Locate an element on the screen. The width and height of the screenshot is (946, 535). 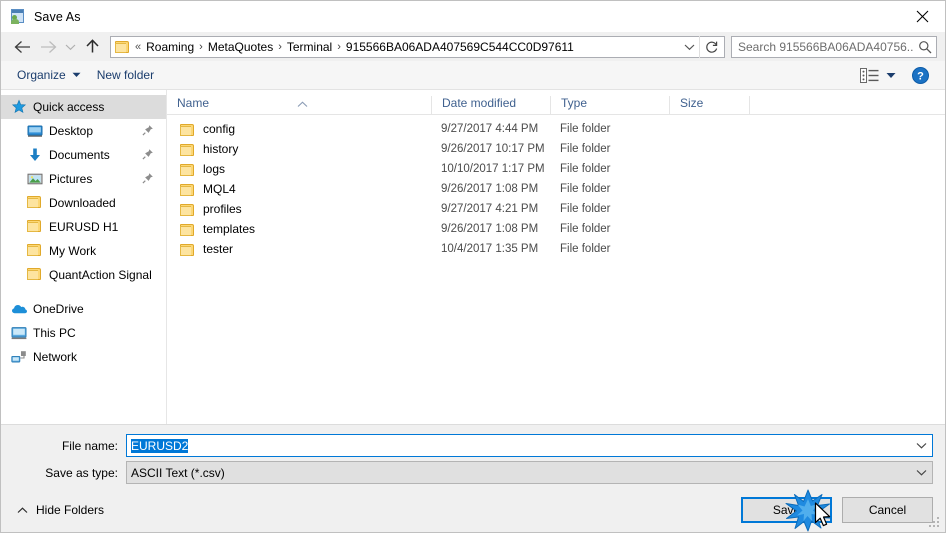
file-name-cell: MQL4 is located at coordinates (299, 189).